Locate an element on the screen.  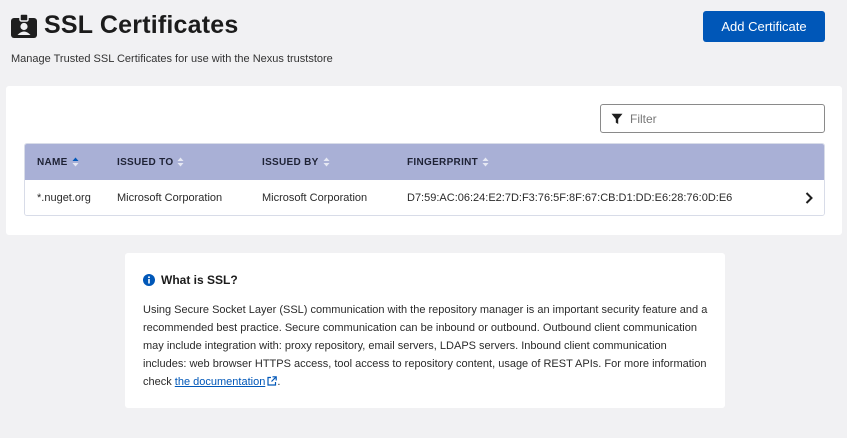
cell-issued-to: Microsoft Corporation is located at coordinates (170, 198).